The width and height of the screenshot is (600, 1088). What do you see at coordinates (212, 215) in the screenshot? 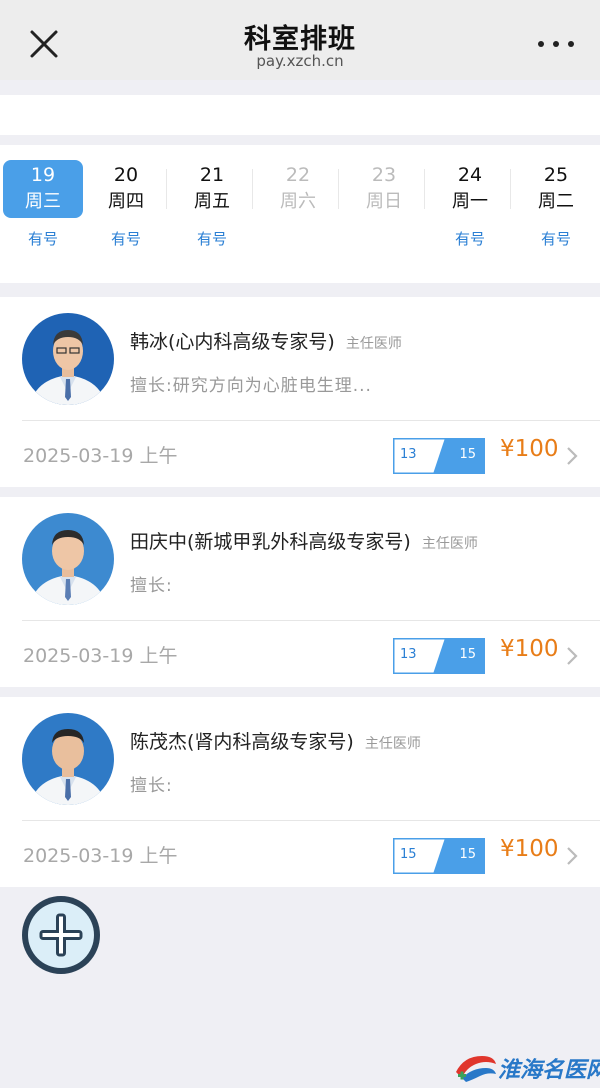
I see `date-tab-21: 21 周五 有号` at bounding box center [212, 215].